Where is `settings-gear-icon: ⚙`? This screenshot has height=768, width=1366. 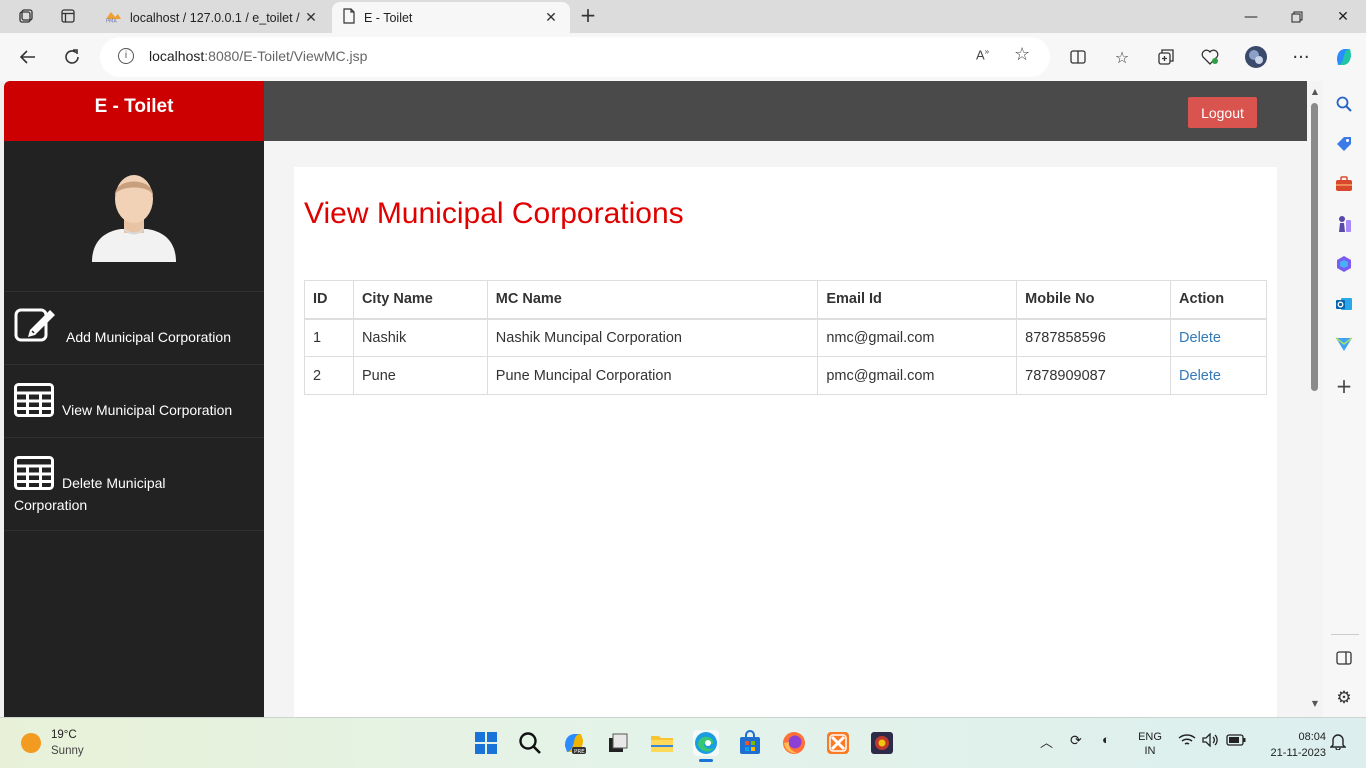
settings-gear-icon: ⚙ is located at coordinates (1344, 698).